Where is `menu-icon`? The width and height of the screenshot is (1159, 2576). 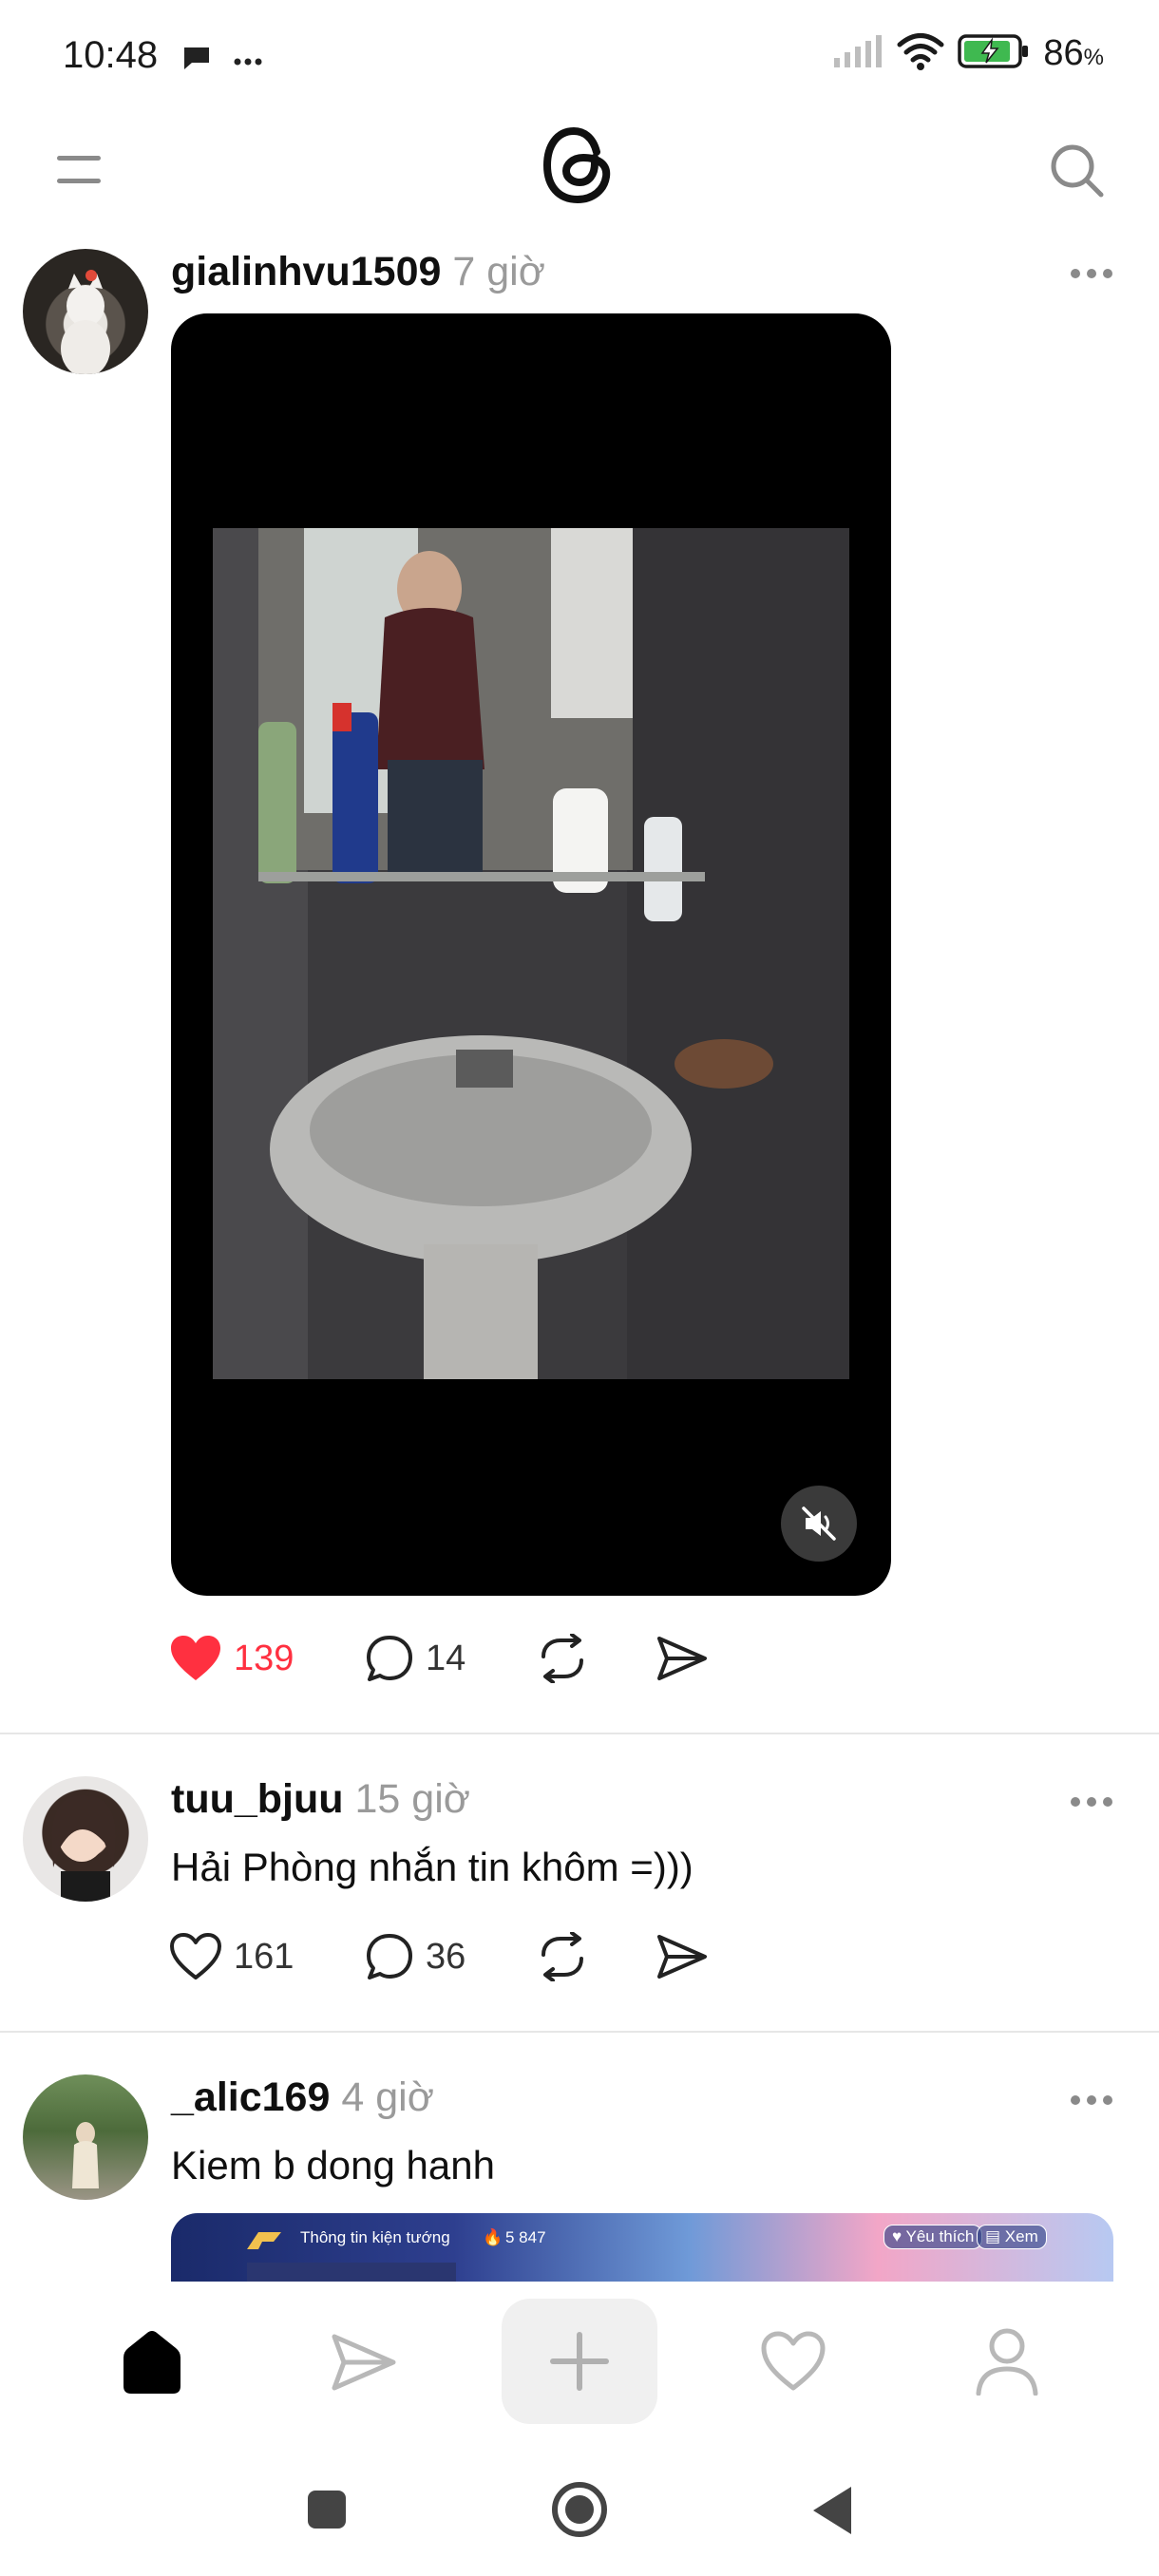
menu-icon is located at coordinates (79, 171).